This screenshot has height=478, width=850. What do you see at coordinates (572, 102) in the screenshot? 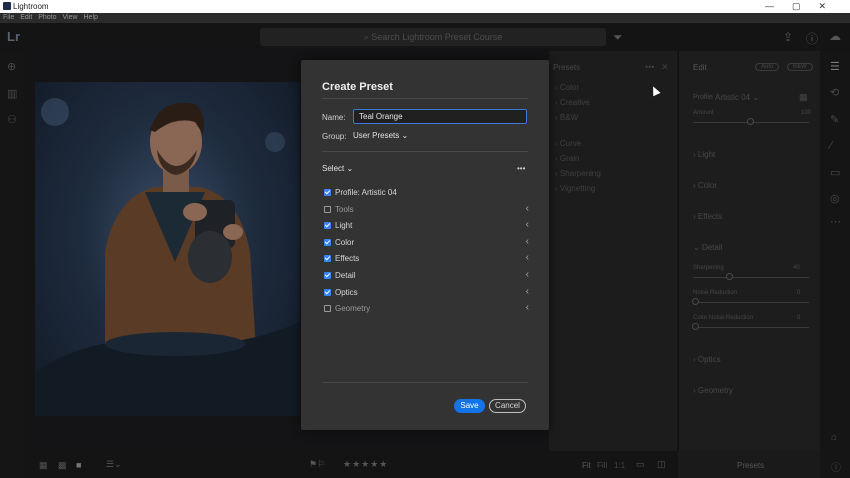
I see `preset-group-creative: › Creative` at bounding box center [572, 102].